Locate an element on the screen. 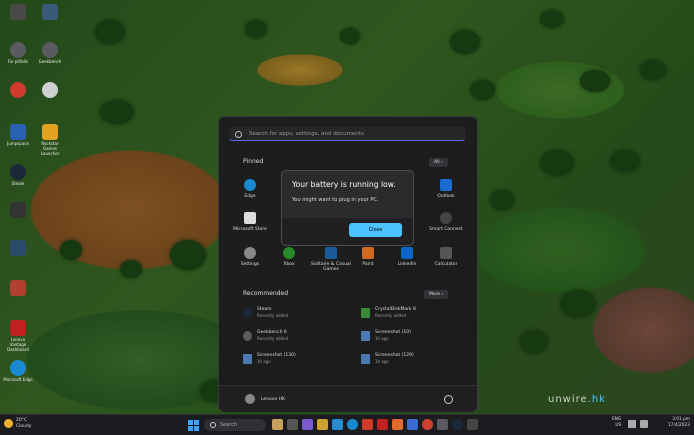 The width and height of the screenshot is (694, 435). pinned-app-microsoft-store: Microsoft Store is located at coordinates (250, 222).